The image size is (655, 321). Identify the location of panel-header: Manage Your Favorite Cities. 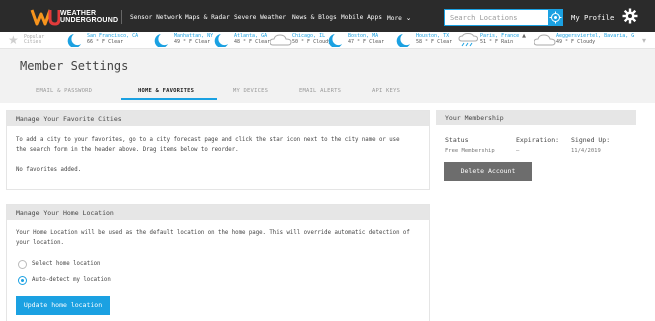
(218, 118).